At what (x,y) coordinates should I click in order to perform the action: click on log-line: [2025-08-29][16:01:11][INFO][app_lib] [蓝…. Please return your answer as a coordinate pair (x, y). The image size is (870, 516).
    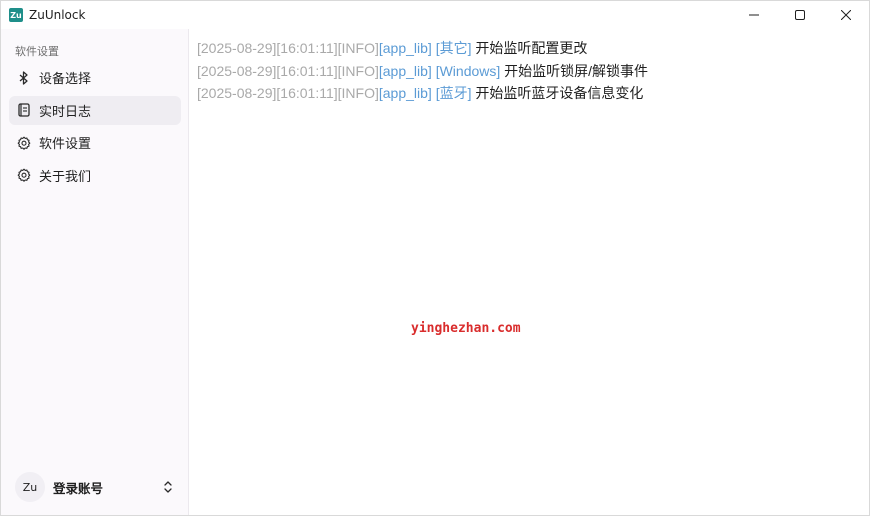
    Looking at the image, I should click on (422, 93).